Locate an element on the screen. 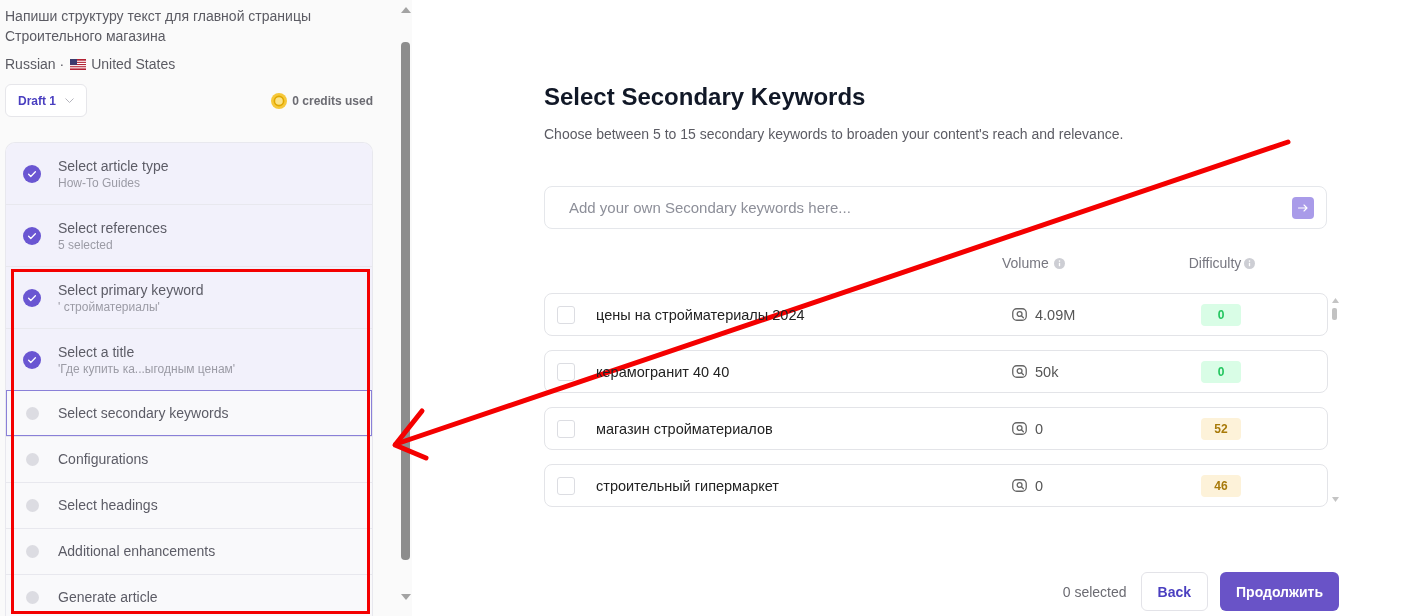 Image resolution: width=1418 pixels, height=616 pixels. step-item: Select headings is located at coordinates (189, 505).